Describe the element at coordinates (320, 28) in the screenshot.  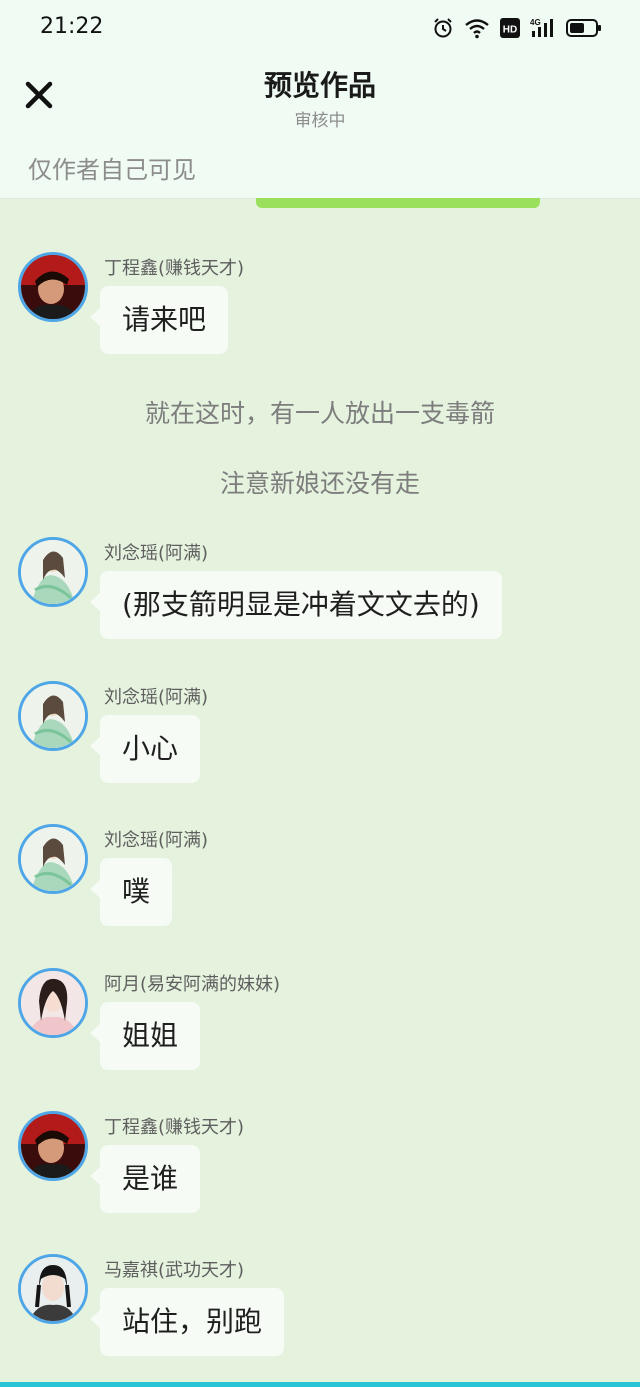
I see `status-bar: 21:22 HD 4G` at that location.